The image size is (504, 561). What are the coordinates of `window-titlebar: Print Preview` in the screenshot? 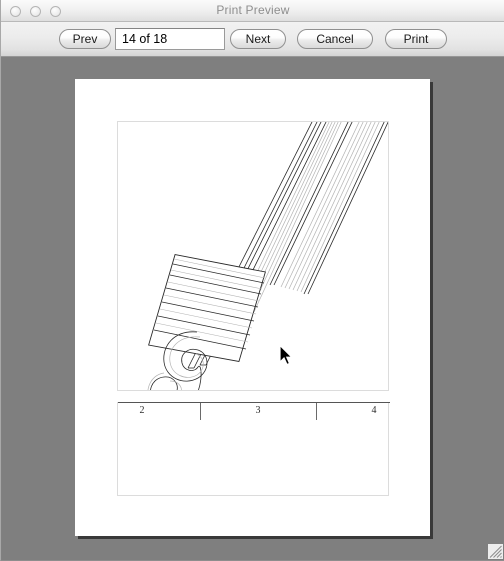 It's located at (252, 11).